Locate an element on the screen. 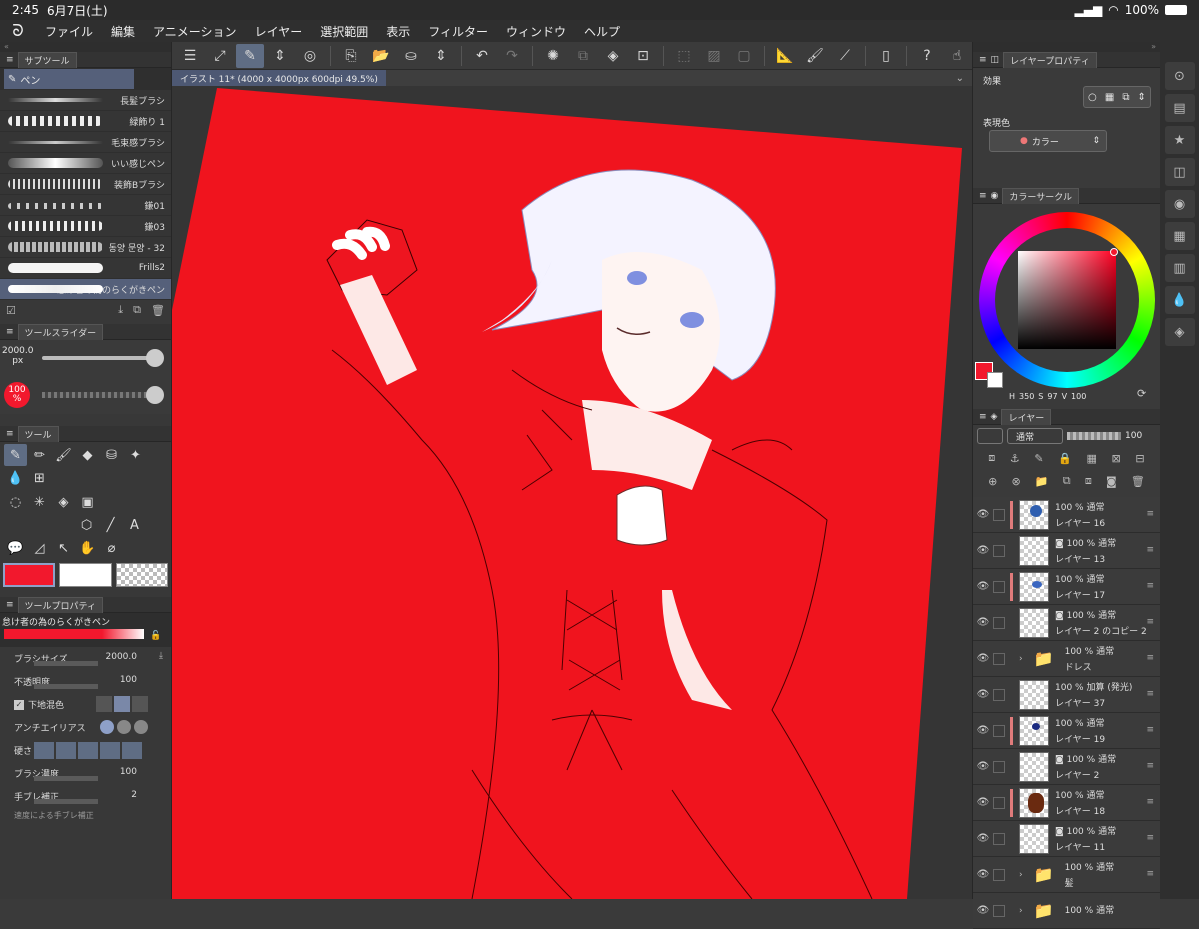  brush-shape-icon: 🖌 is located at coordinates (815, 56).